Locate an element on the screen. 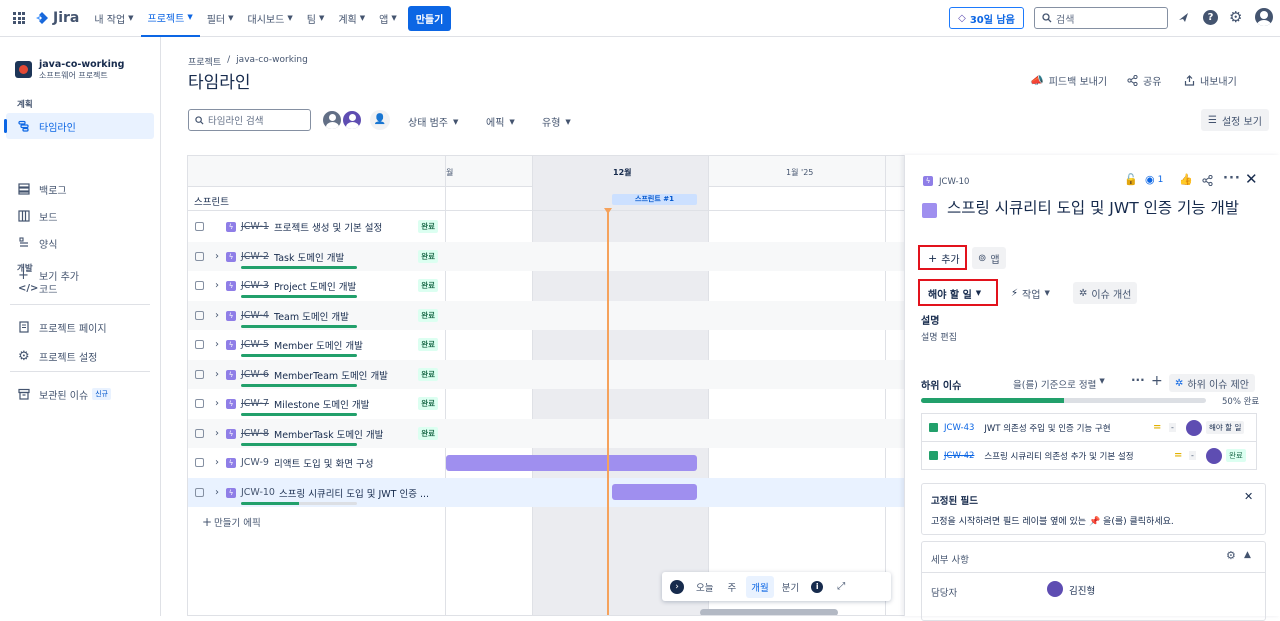  info-icon: i is located at coordinates (817, 586).